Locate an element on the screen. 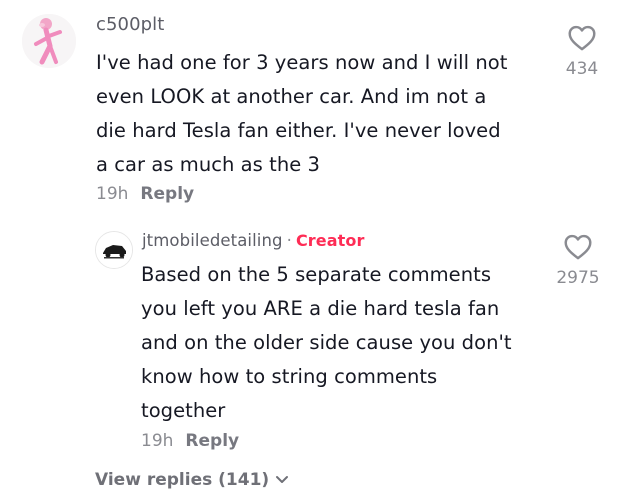 This screenshot has height=504, width=620. reply-text-line: and on the older side cause you don't is located at coordinates (326, 342).